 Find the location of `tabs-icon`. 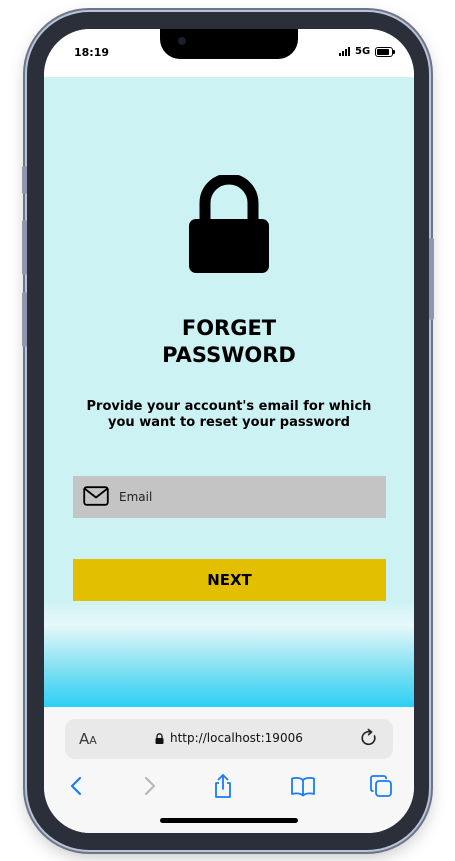

tabs-icon is located at coordinates (381, 786).